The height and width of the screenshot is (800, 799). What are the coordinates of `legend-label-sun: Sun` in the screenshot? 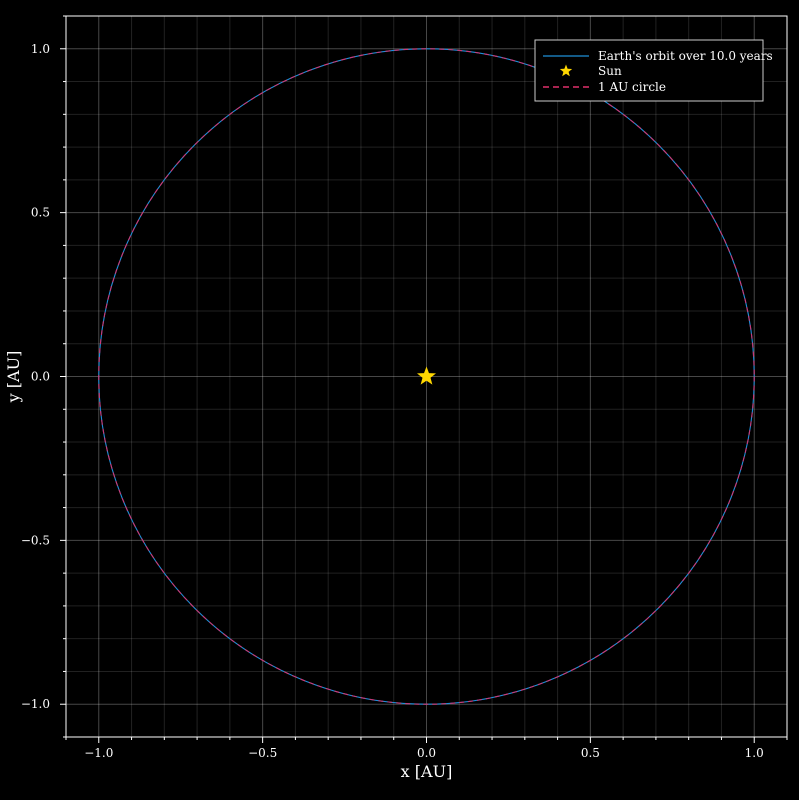 It's located at (610, 71).